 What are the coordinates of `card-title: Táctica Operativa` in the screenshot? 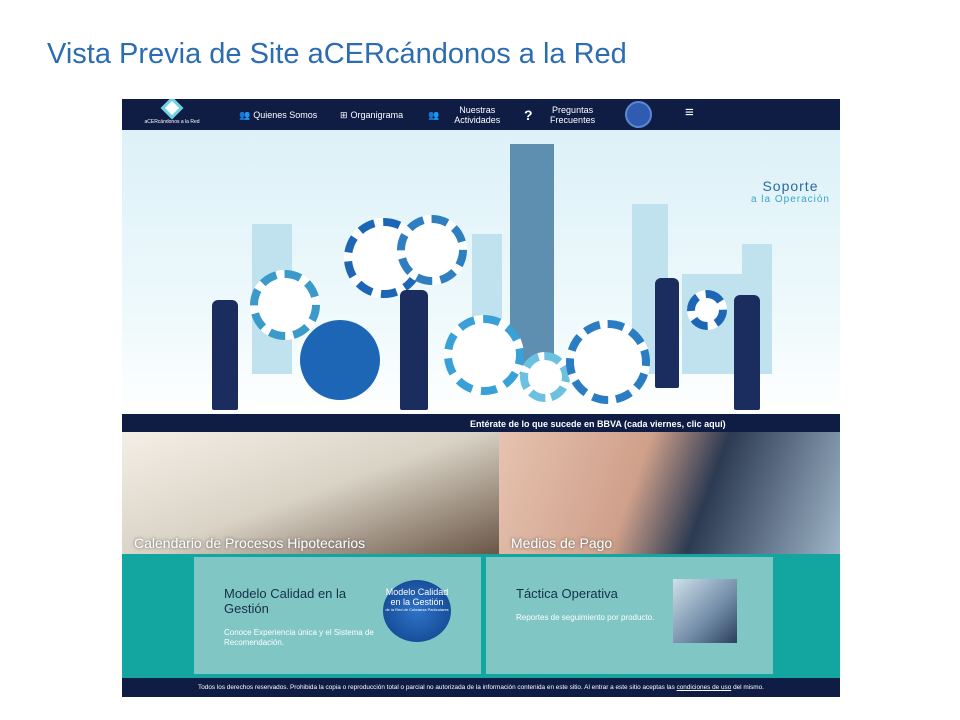 It's located at (567, 593).